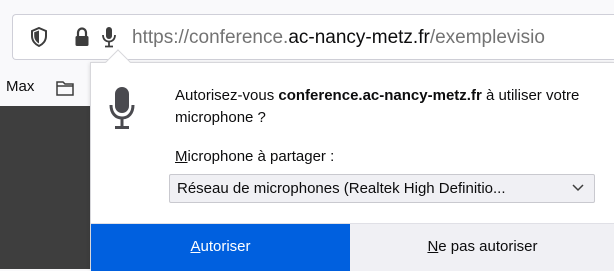 The image size is (614, 271). Describe the element at coordinates (380, 95) in the screenshot. I see `permission-domain: conference.ac-nancy-metz.fr` at that location.